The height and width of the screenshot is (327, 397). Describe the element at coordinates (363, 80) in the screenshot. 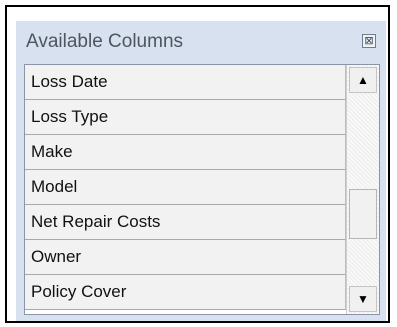

I see `scroll-up-arrow-icon: ▲` at that location.